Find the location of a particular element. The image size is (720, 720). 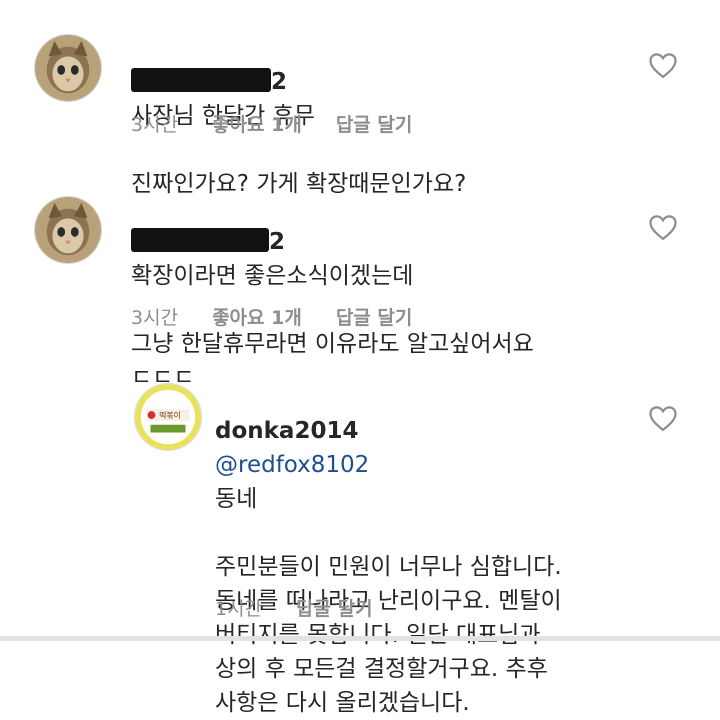

mention-link: @redfox8102 is located at coordinates (292, 465).